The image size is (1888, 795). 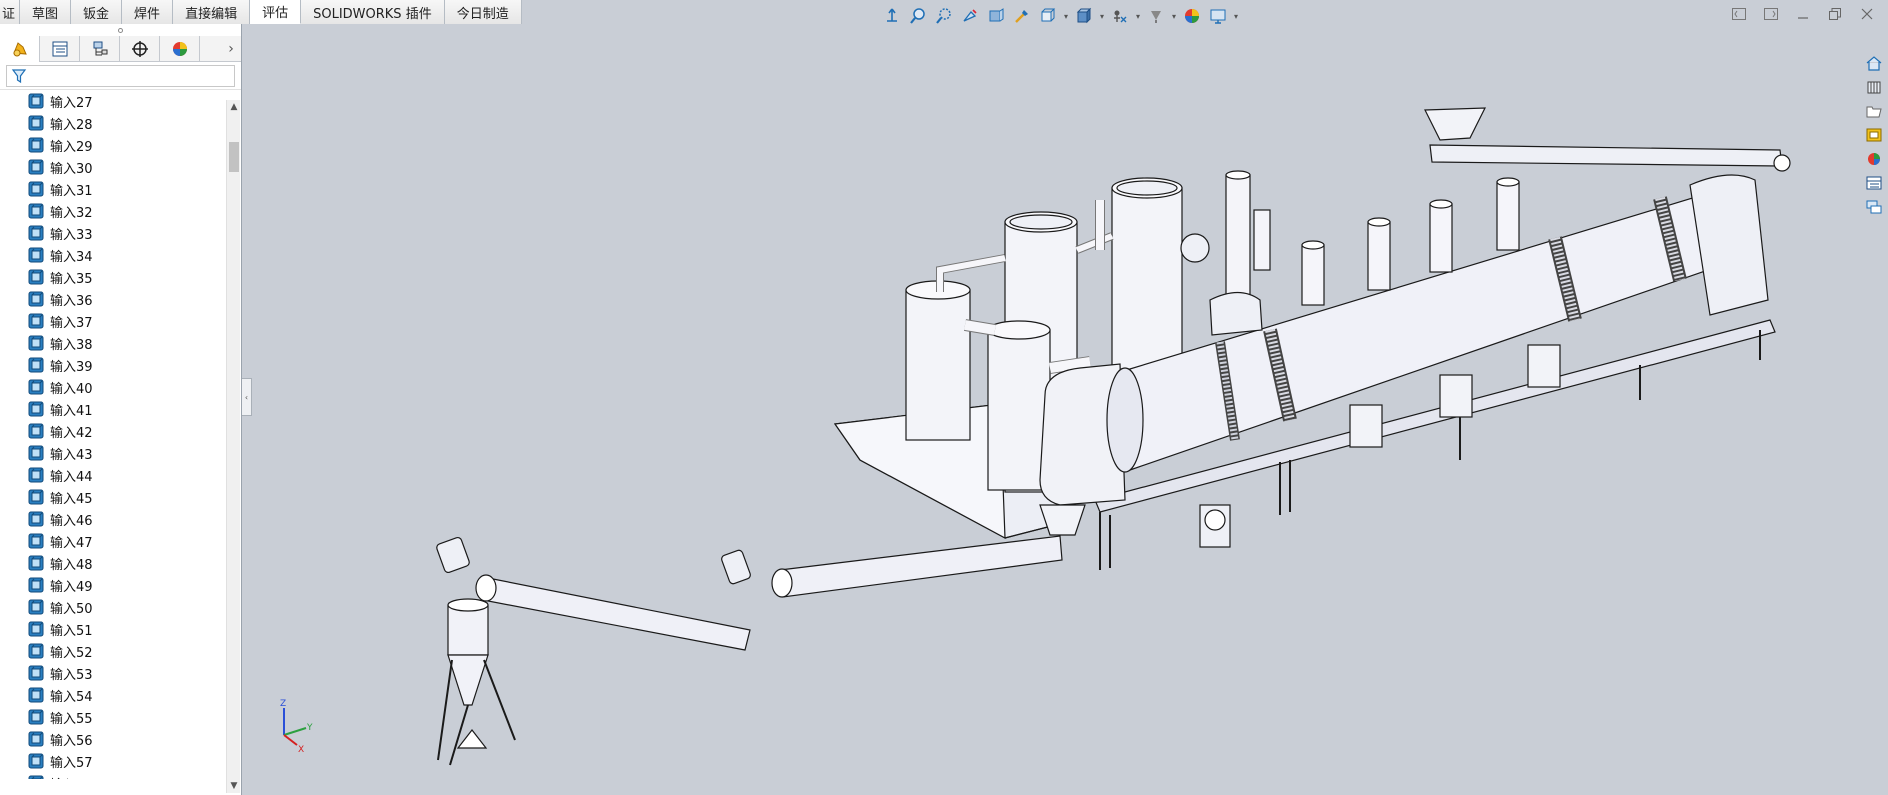 I want to click on custom-properties-icon, so click(x=1874, y=183).